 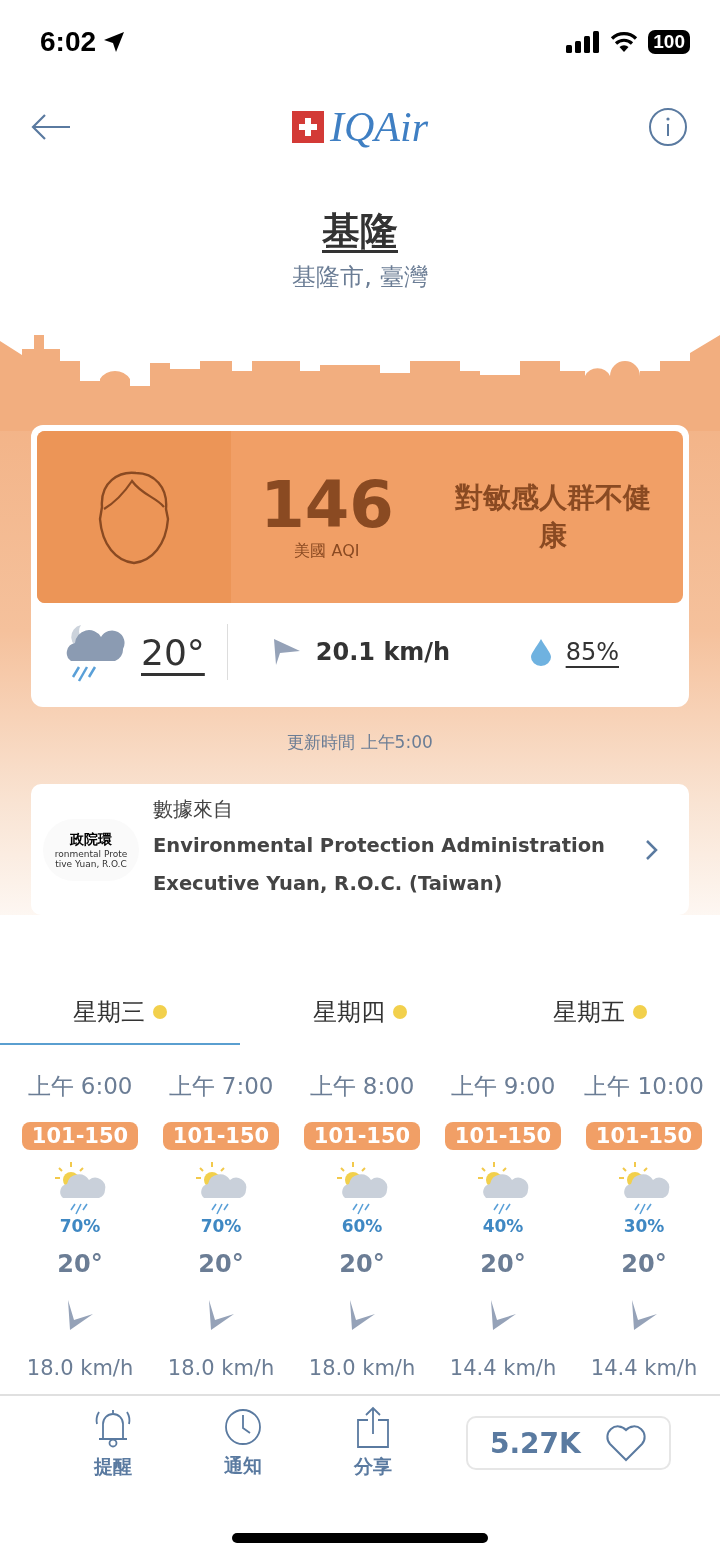 What do you see at coordinates (360, 277) in the screenshot?
I see `region-name: 基隆市, 臺灣` at bounding box center [360, 277].